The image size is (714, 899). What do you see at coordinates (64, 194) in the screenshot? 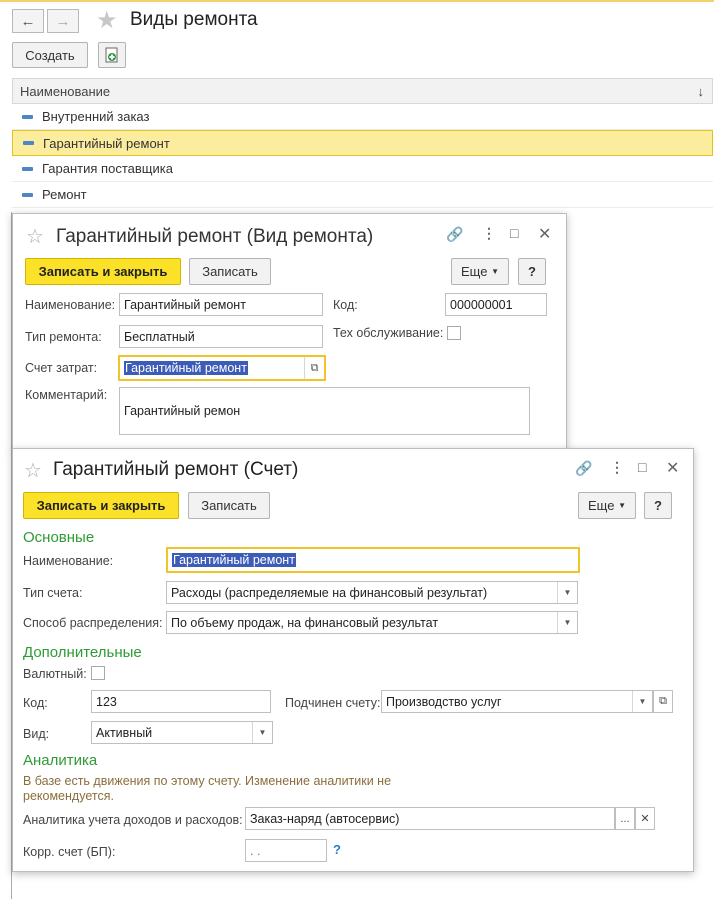
I see `list-item-label: Ремонт` at bounding box center [64, 194].